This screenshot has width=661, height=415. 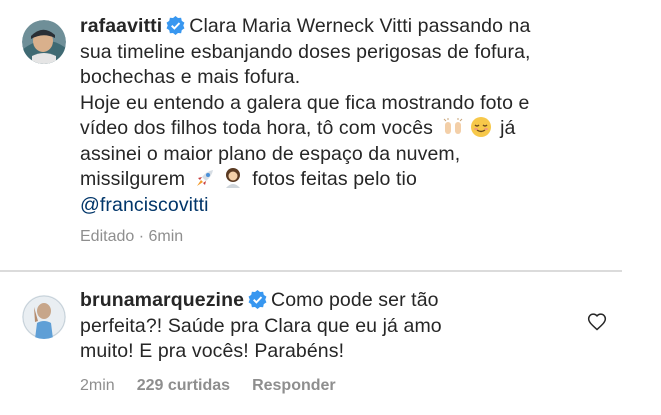 I want to click on comment-time: 2min, so click(x=97, y=385).